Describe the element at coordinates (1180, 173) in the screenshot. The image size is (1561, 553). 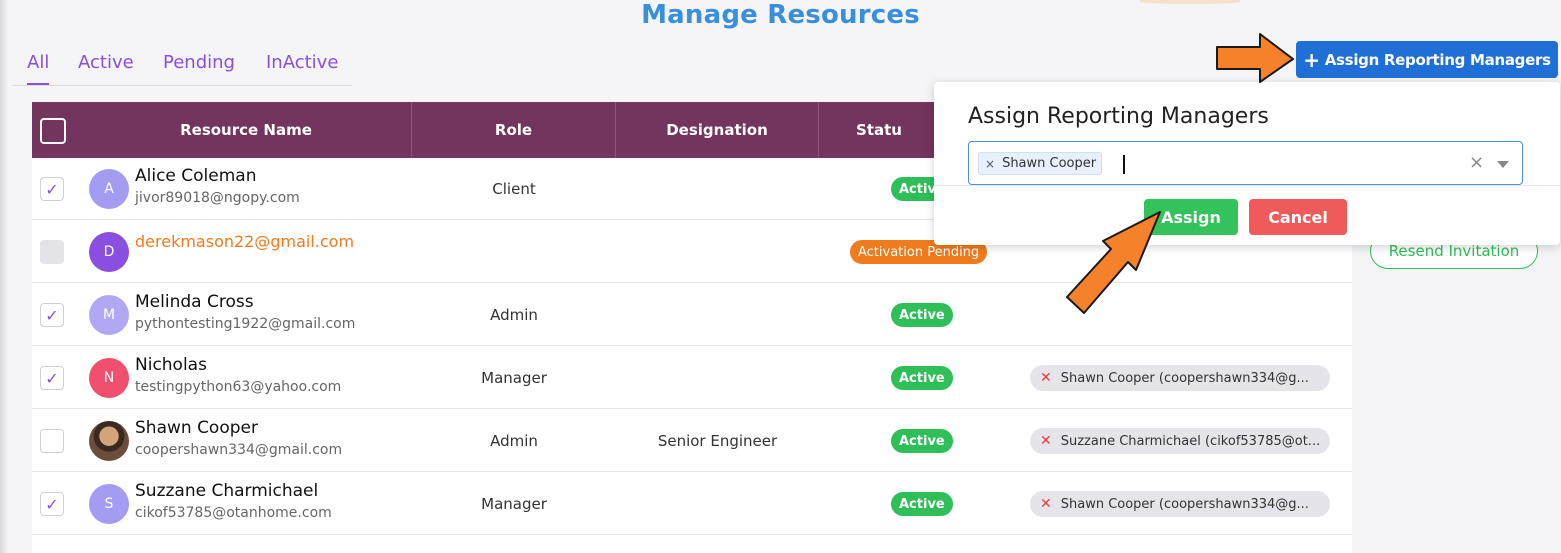
I see `annotation-arrows` at that location.